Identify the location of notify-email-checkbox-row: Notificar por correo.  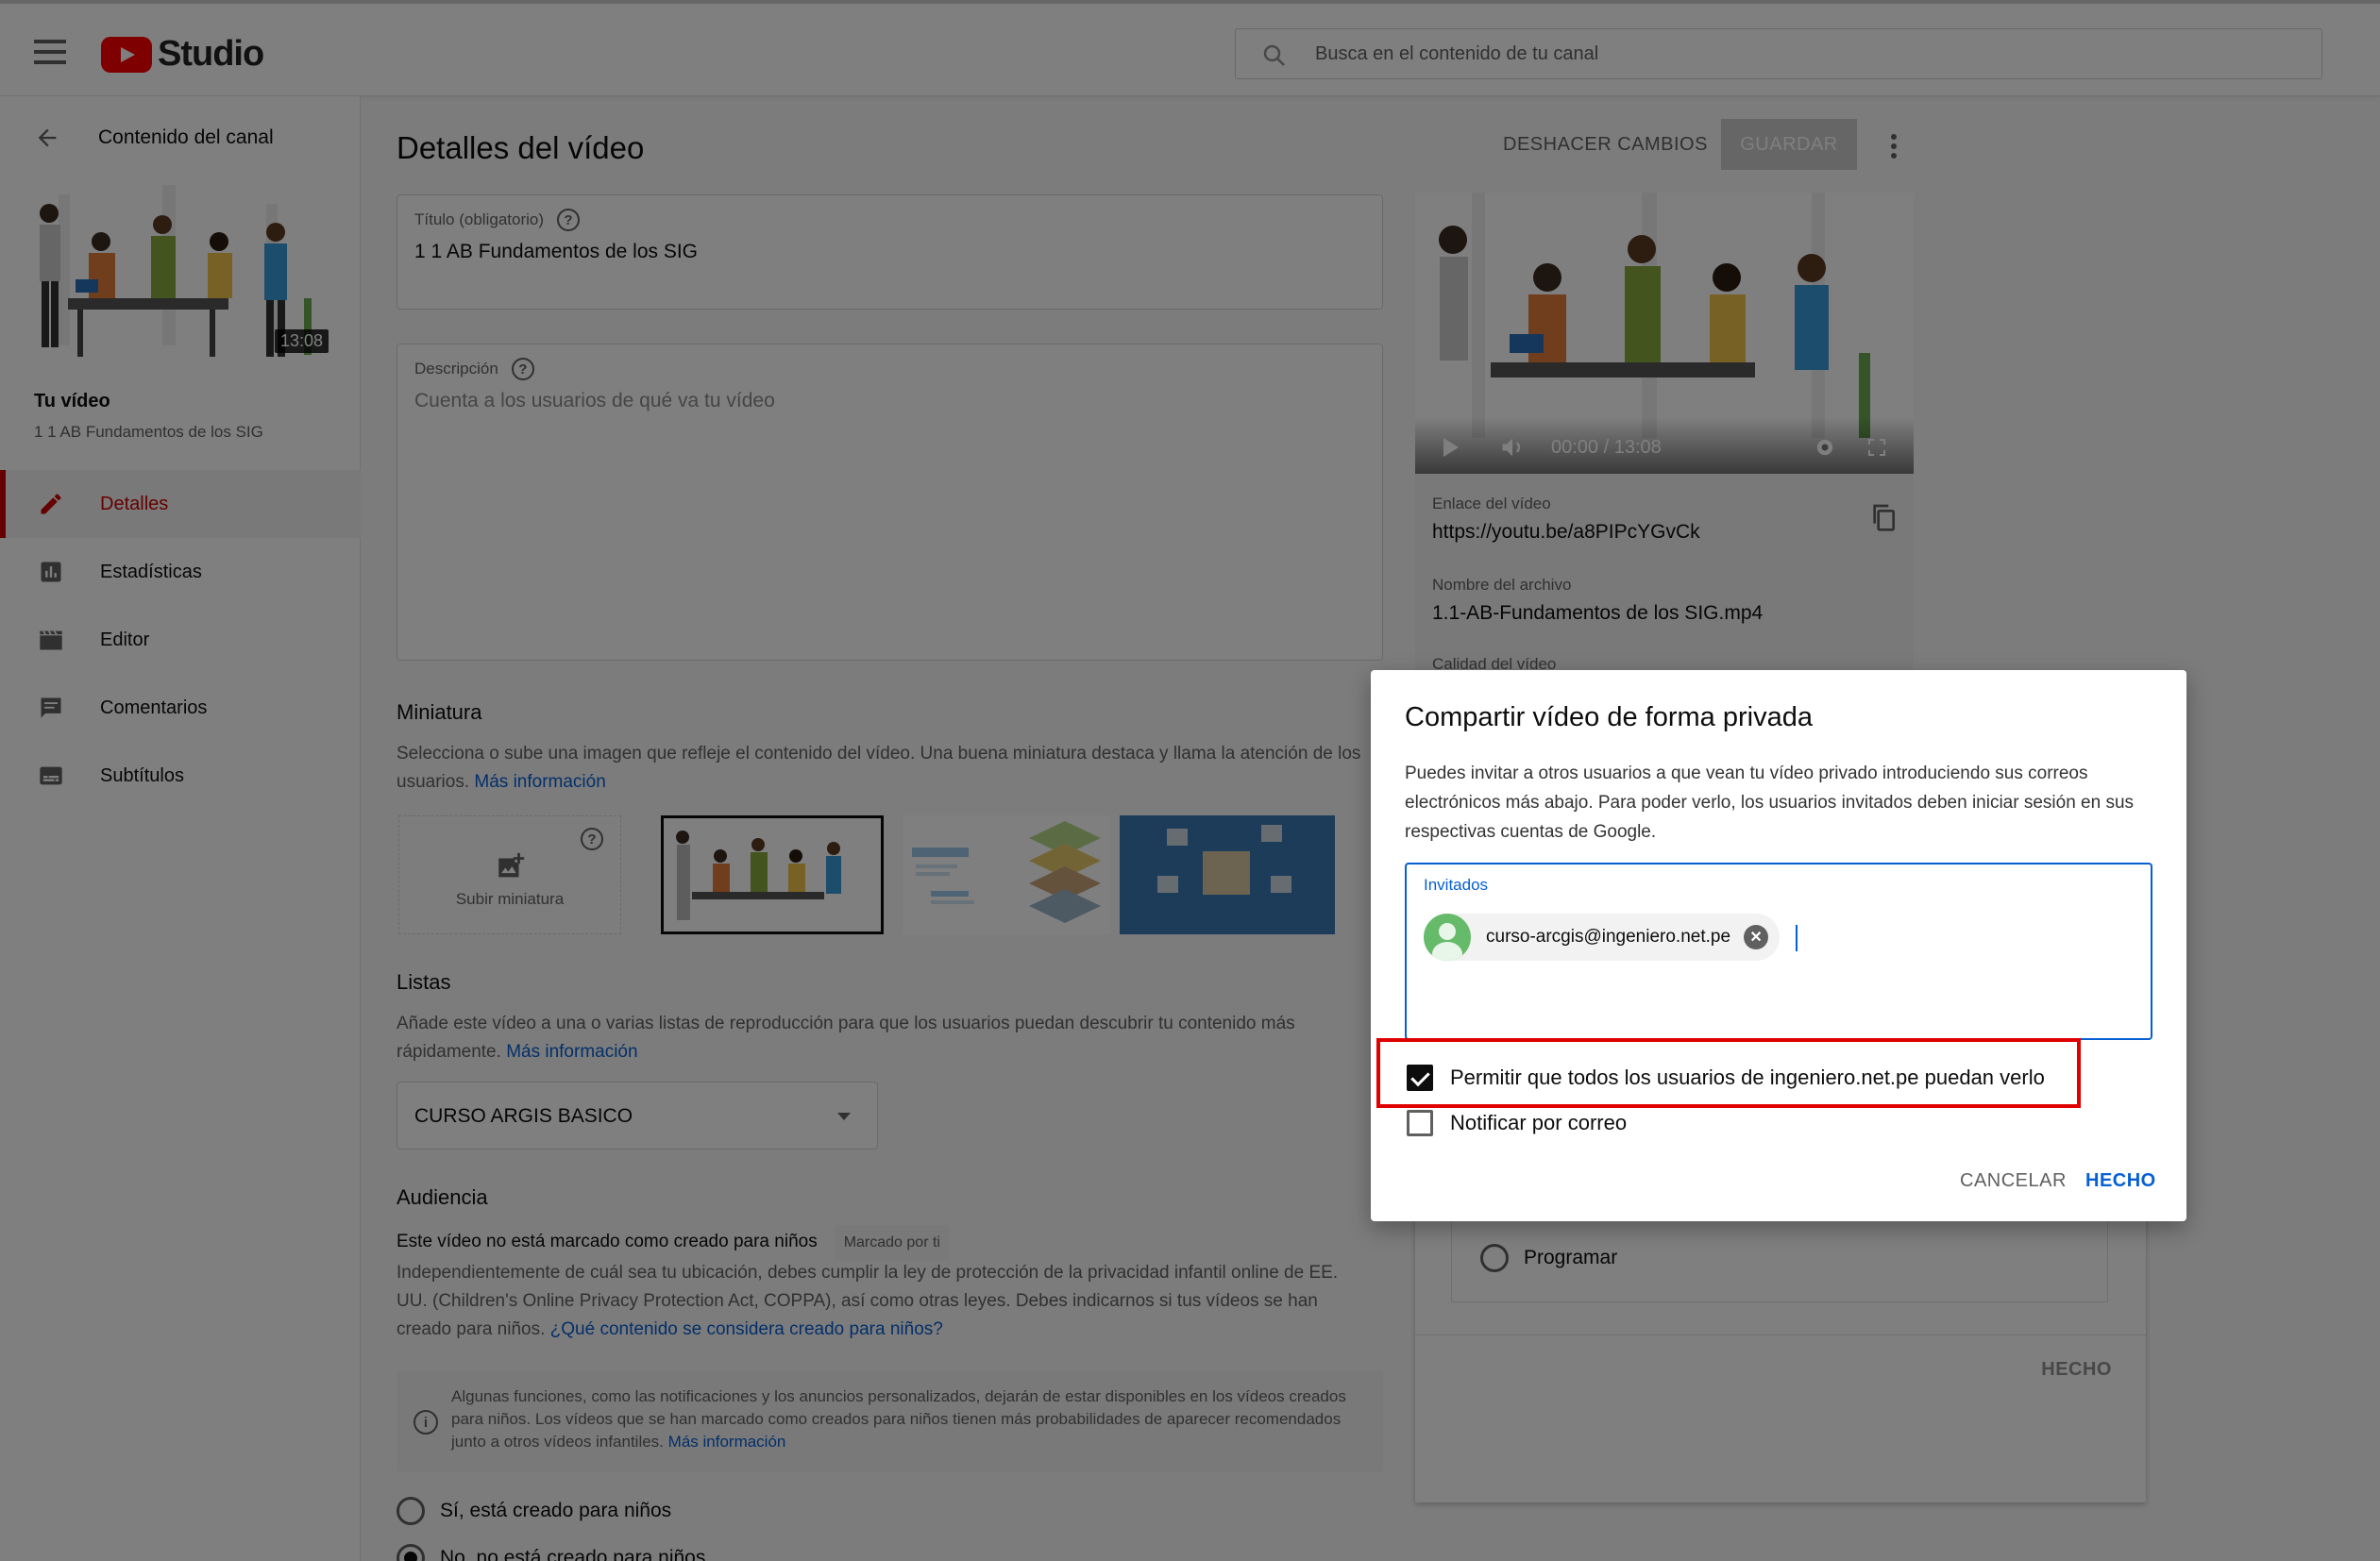
(1517, 1123).